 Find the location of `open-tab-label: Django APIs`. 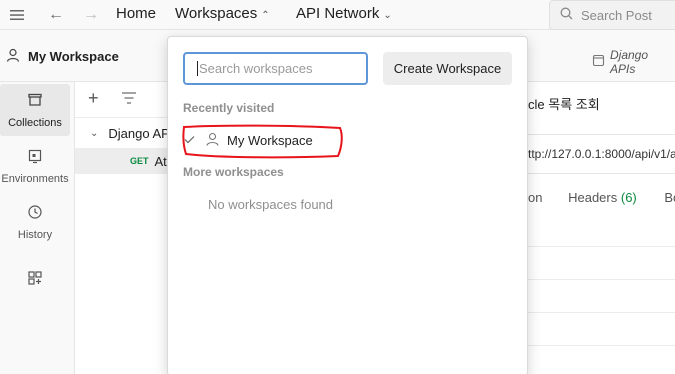

open-tab-label: Django APIs is located at coordinates (629, 62).